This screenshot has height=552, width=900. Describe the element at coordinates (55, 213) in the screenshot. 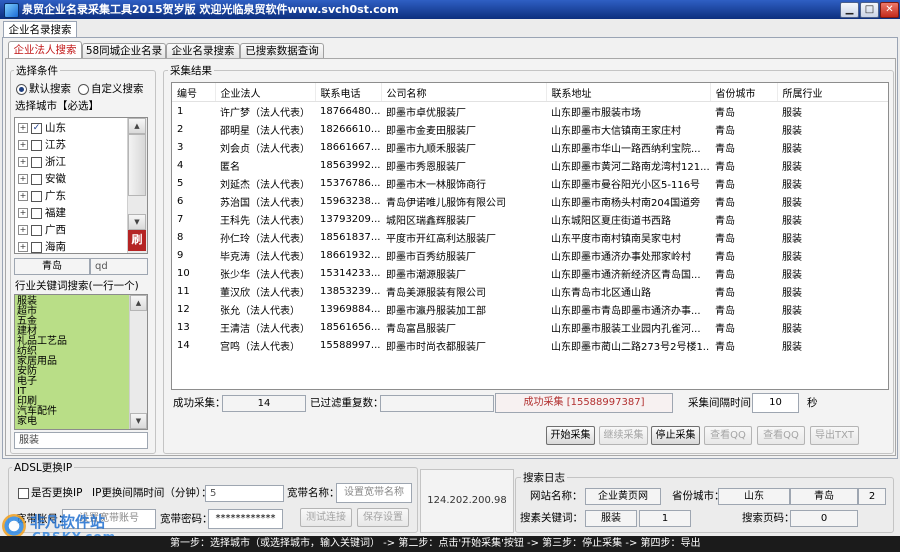

I see `city-label: 福建` at that location.